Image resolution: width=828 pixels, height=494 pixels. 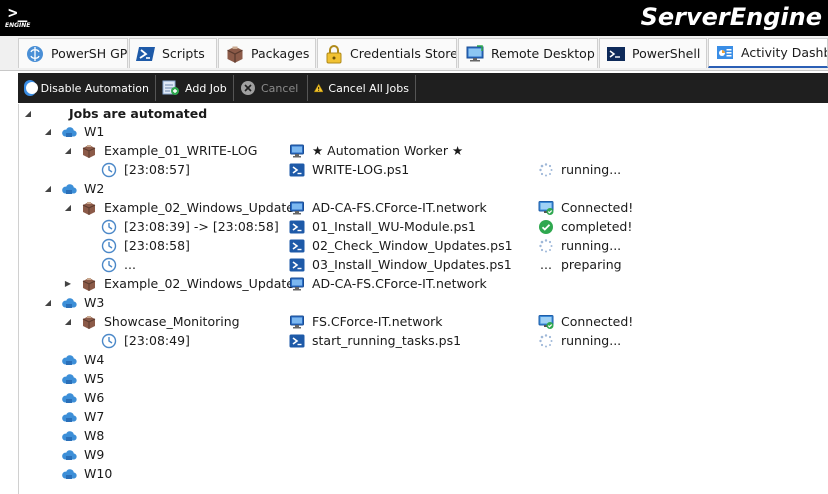 I want to click on worker-row-w3: ◢ W3, so click(x=423, y=302).